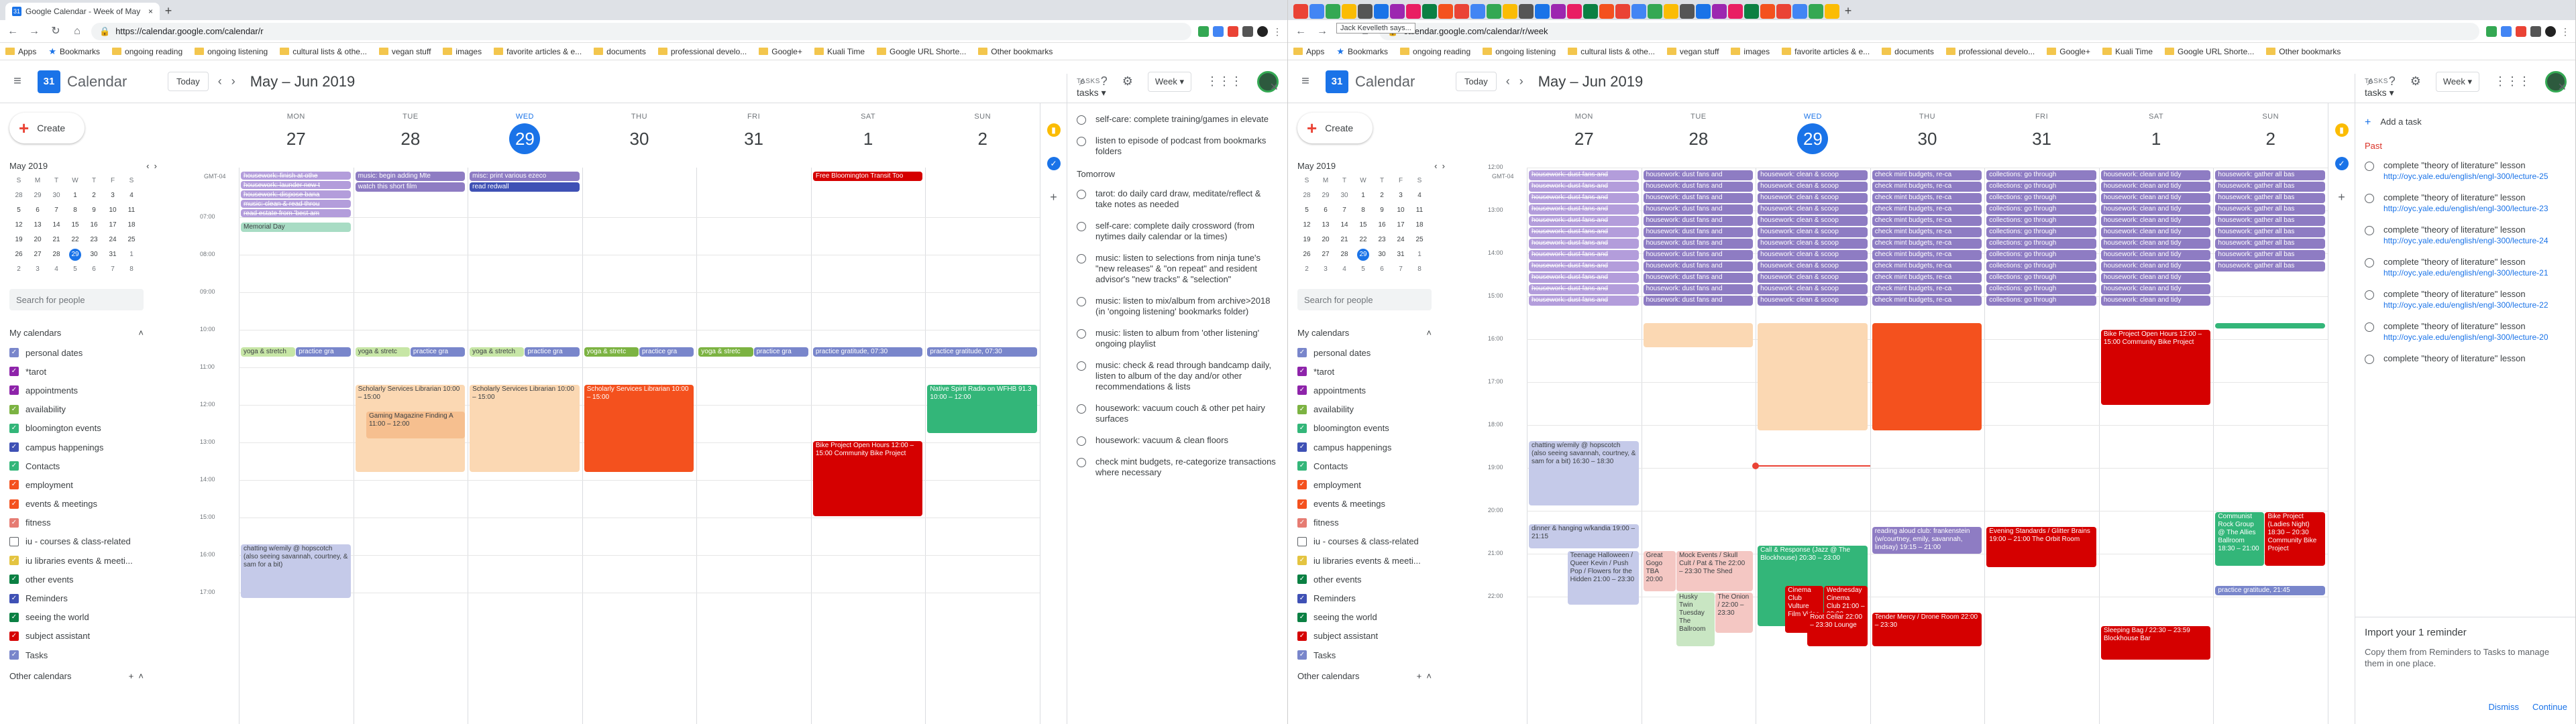 This screenshot has height=724, width=2576. What do you see at coordinates (1306, 210) in the screenshot?
I see `mini-day: 5` at bounding box center [1306, 210].